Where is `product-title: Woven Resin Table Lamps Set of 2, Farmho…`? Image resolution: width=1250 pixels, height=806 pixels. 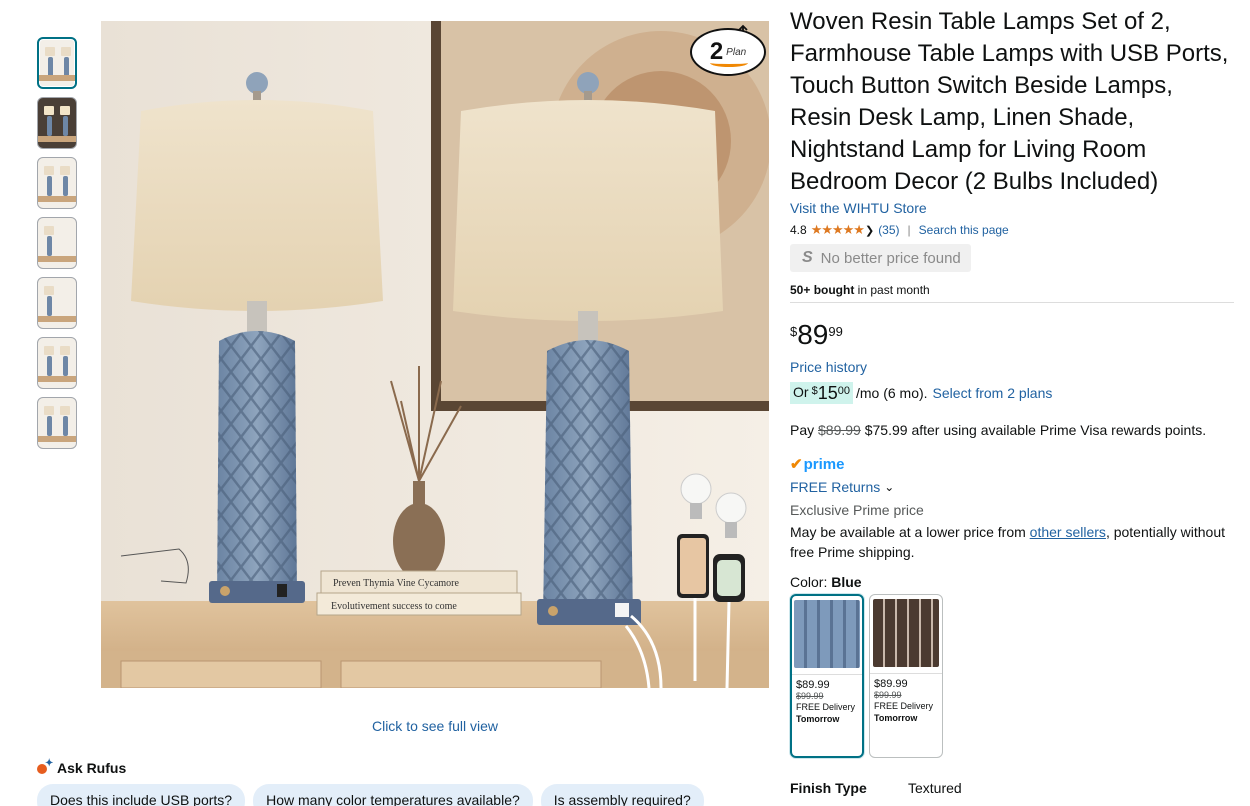 product-title: Woven Resin Table Lamps Set of 2, Farmho… is located at coordinates (1009, 101).